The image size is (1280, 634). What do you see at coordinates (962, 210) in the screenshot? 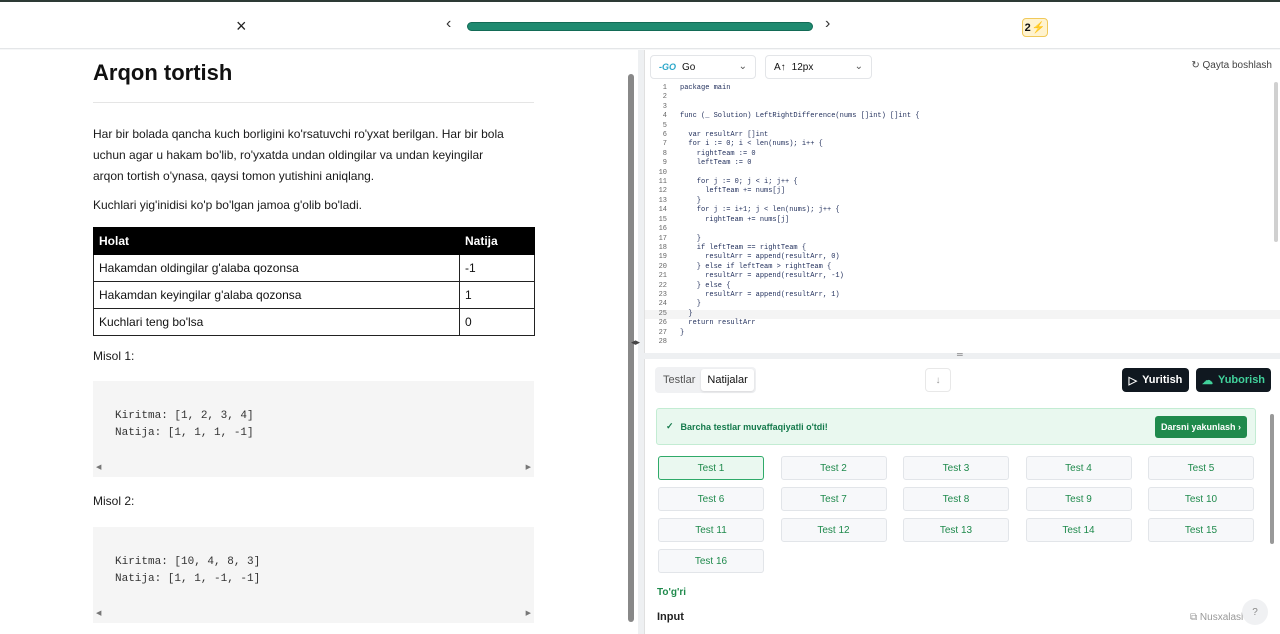
I see `code-line: 14 for j := i+1; j < len(nums); j++ {` at bounding box center [962, 210].